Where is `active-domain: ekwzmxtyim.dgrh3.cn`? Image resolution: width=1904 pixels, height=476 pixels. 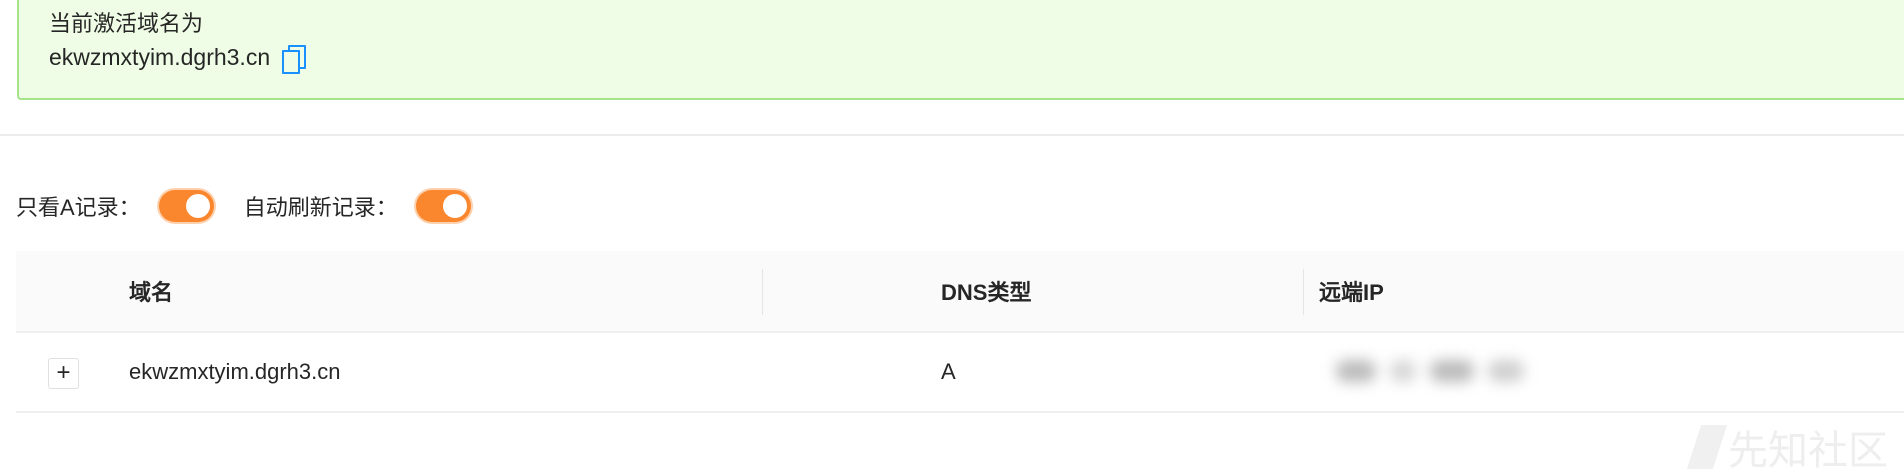 active-domain: ekwzmxtyim.dgrh3.cn is located at coordinates (178, 59).